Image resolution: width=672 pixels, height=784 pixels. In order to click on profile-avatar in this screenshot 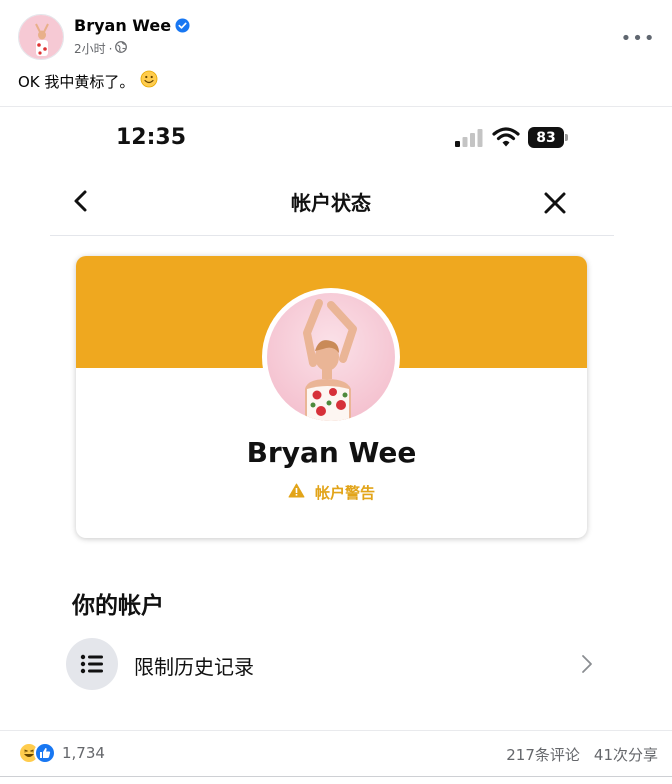, I will do `click(331, 357)`.